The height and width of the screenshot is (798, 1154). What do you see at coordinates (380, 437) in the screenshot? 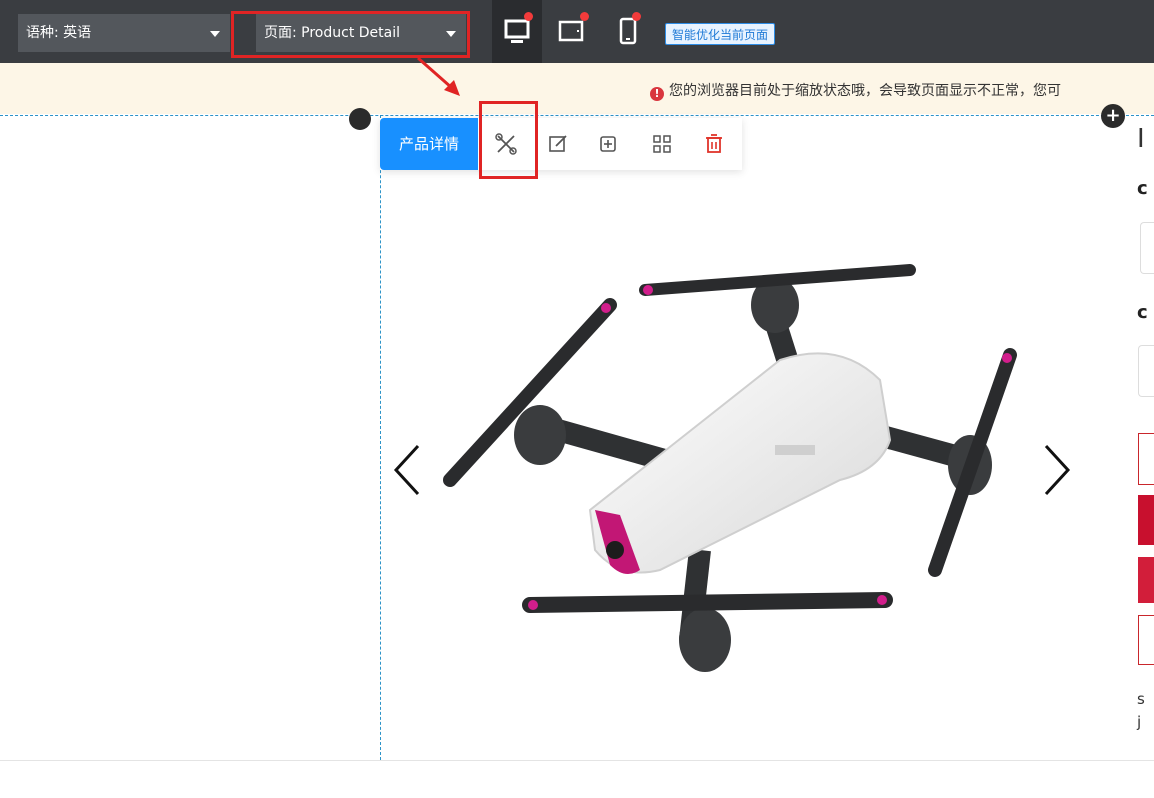
I see `module-outline-left` at bounding box center [380, 437].